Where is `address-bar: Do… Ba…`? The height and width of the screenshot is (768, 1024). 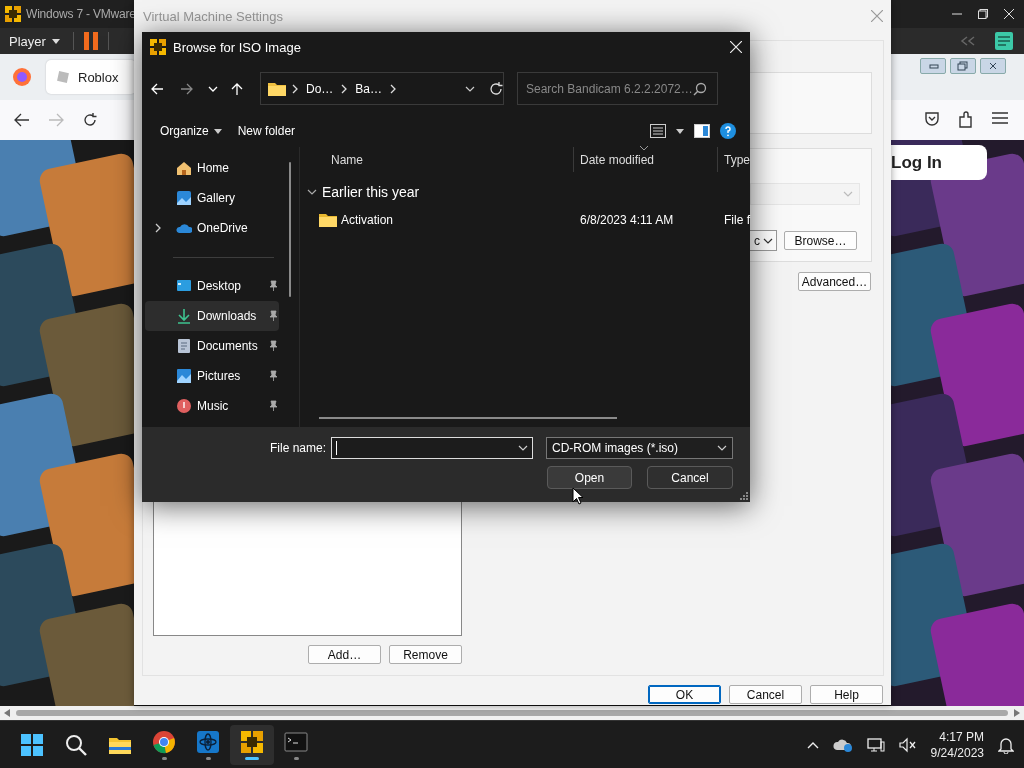
address-bar: Do… Ba… is located at coordinates (382, 88).